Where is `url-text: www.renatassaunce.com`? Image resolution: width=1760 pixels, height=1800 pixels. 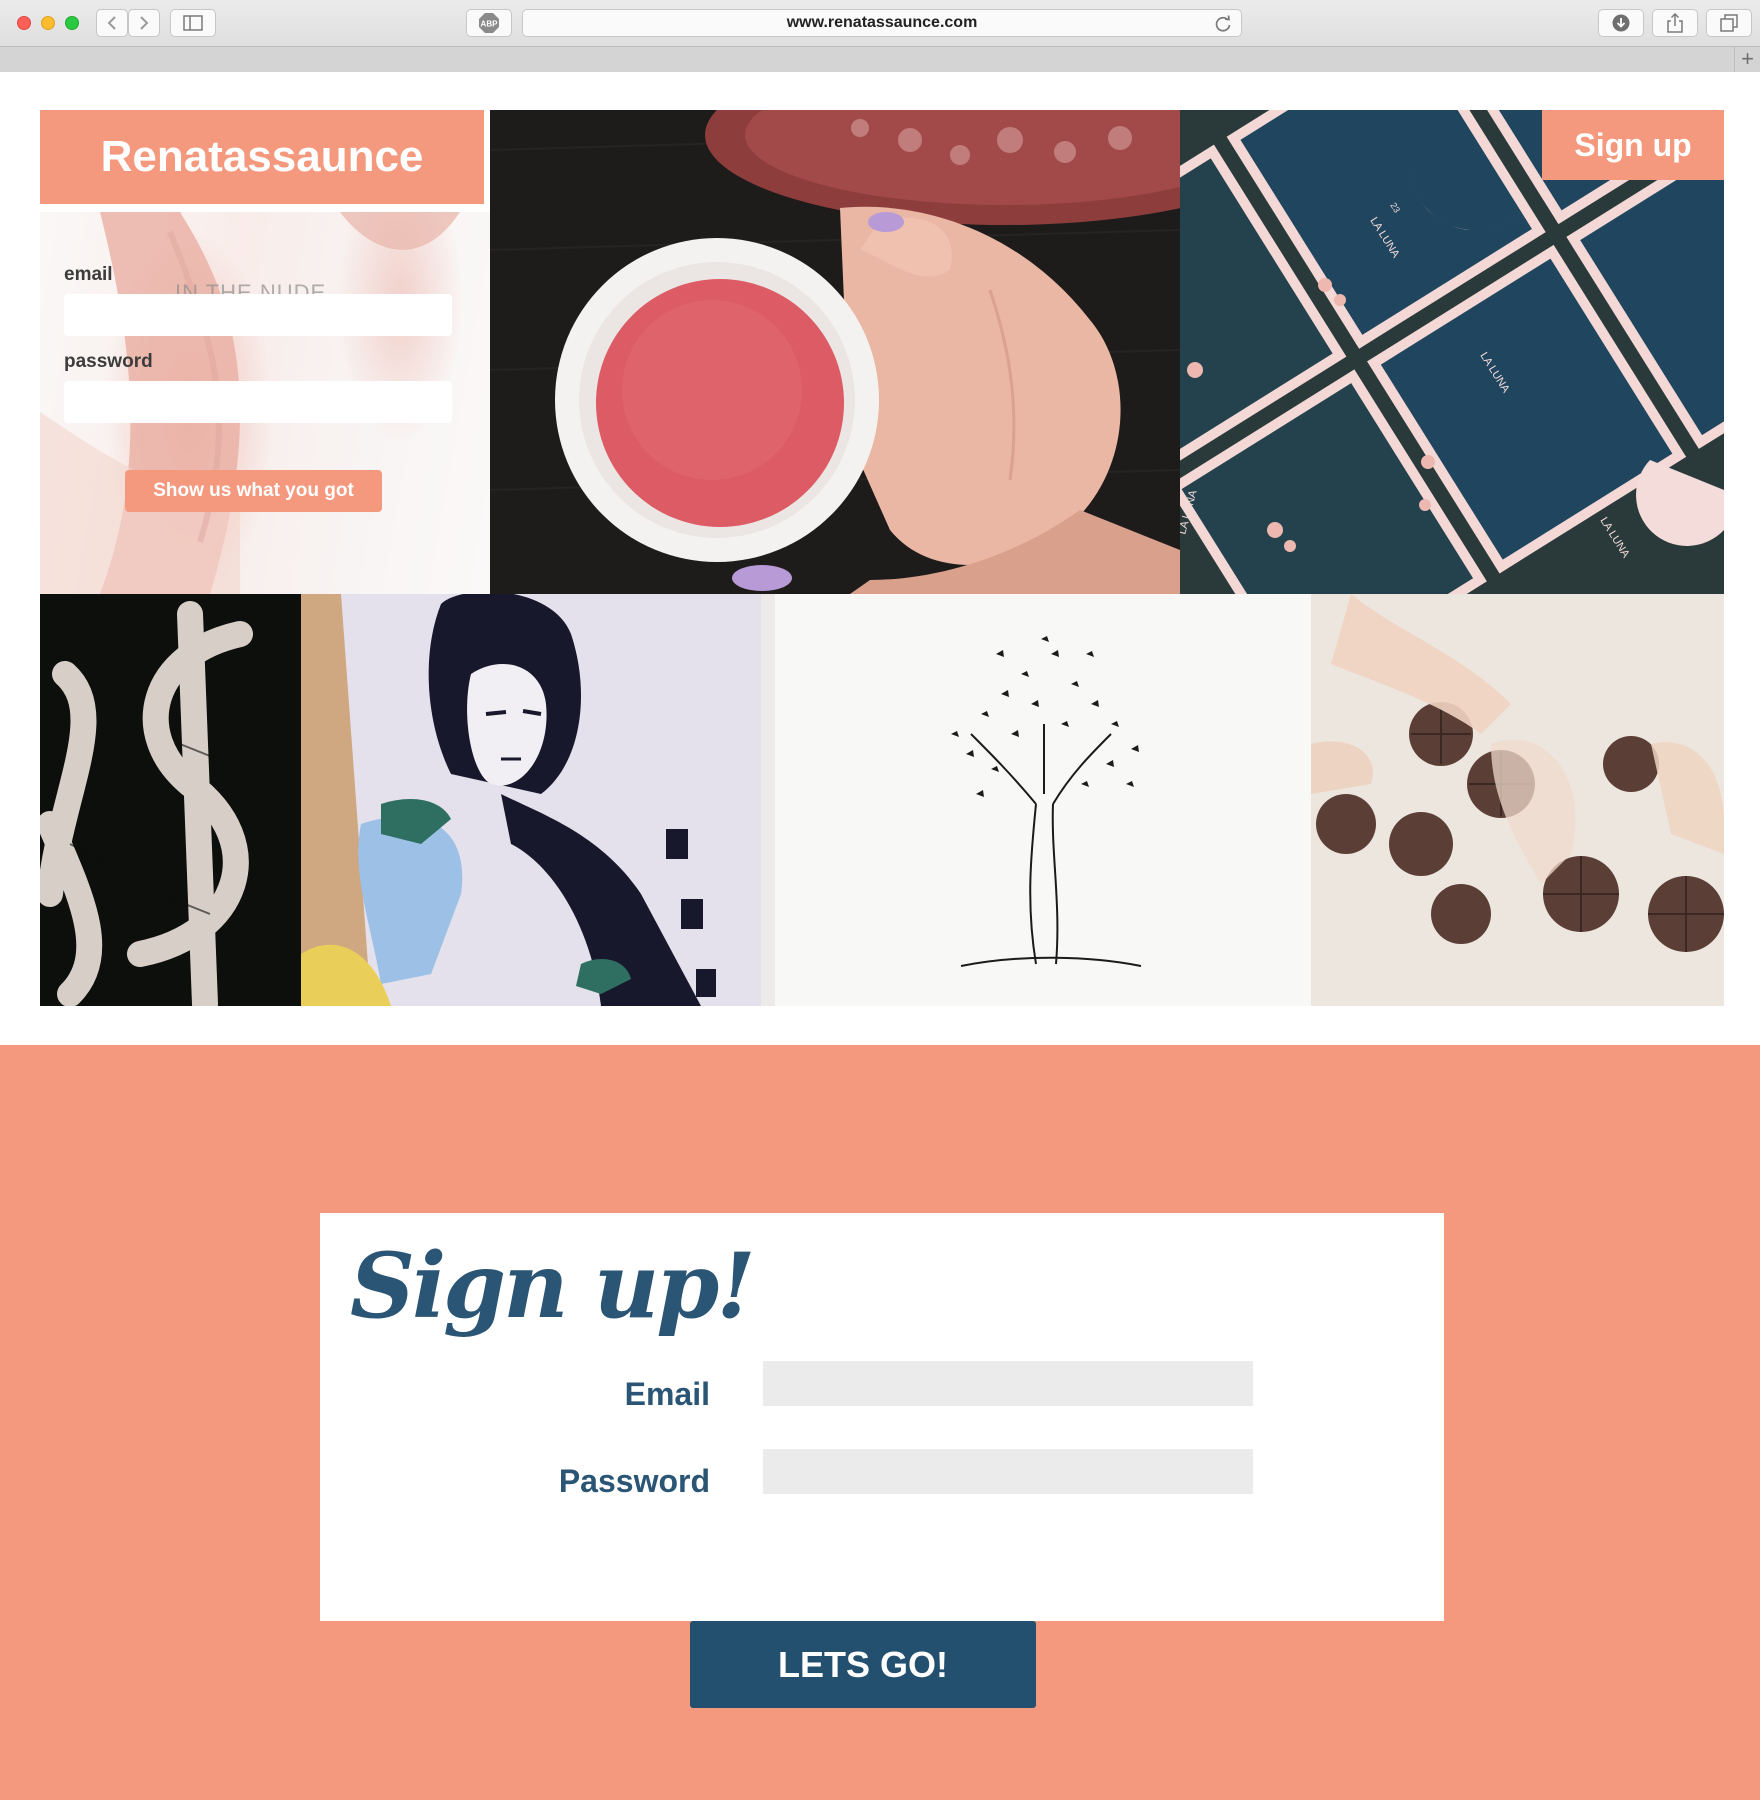
url-text: www.renatassaunce.com is located at coordinates (882, 22).